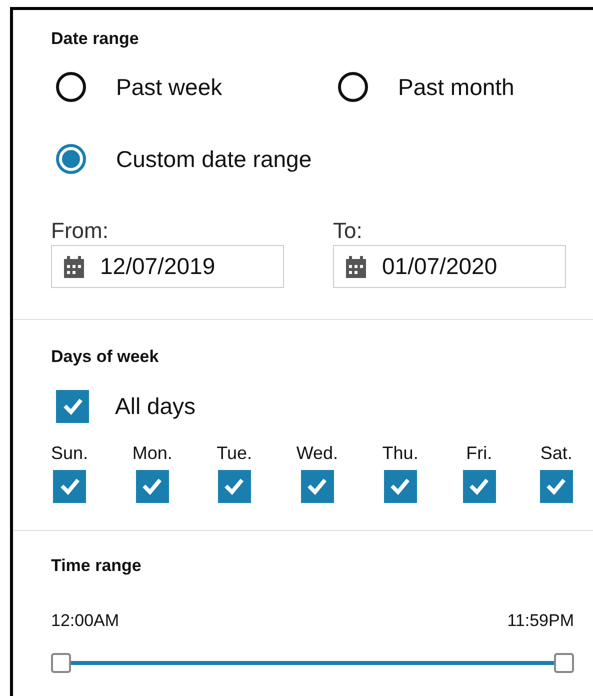 This screenshot has height=696, width=593. What do you see at coordinates (540, 621) in the screenshot?
I see `time-label: 11:59PM` at bounding box center [540, 621].